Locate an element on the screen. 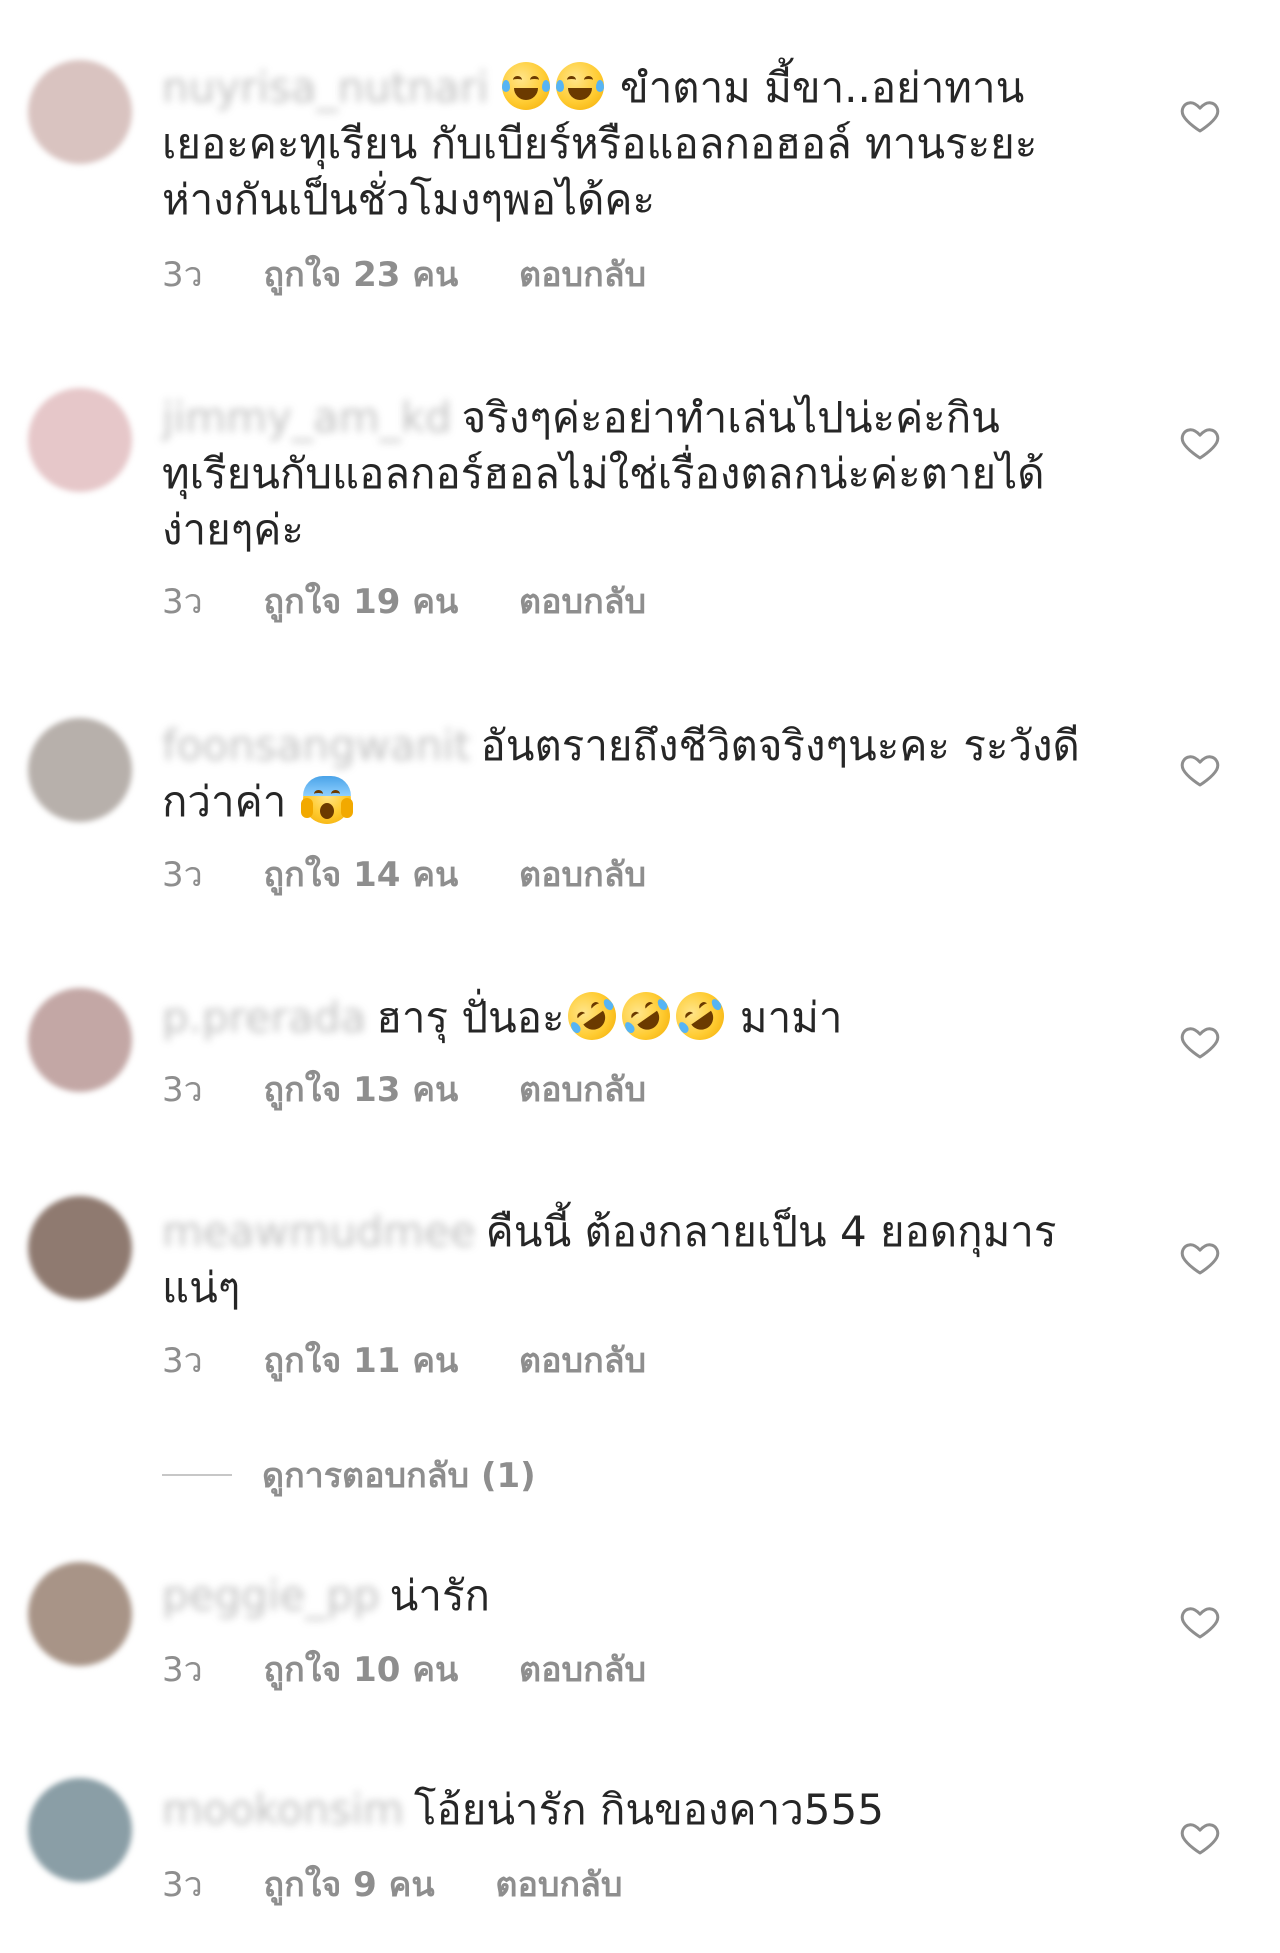 This screenshot has height=1953, width=1280. comment-meta: 3ว ถูกใจ 13 คน ตอบกลับ is located at coordinates (429, 1090).